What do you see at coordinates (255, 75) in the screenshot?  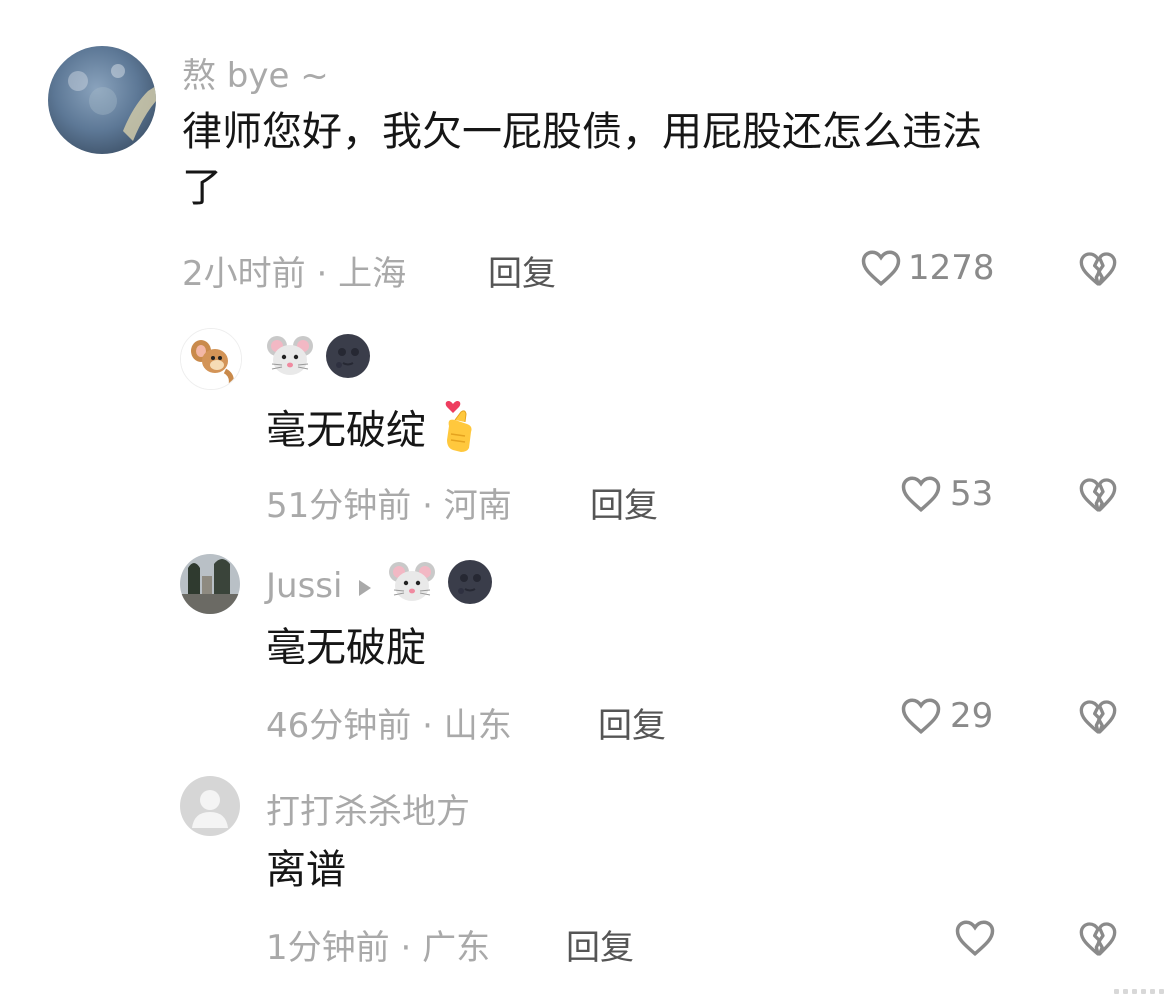 I see `username-text: 熬 bye ~` at bounding box center [255, 75].